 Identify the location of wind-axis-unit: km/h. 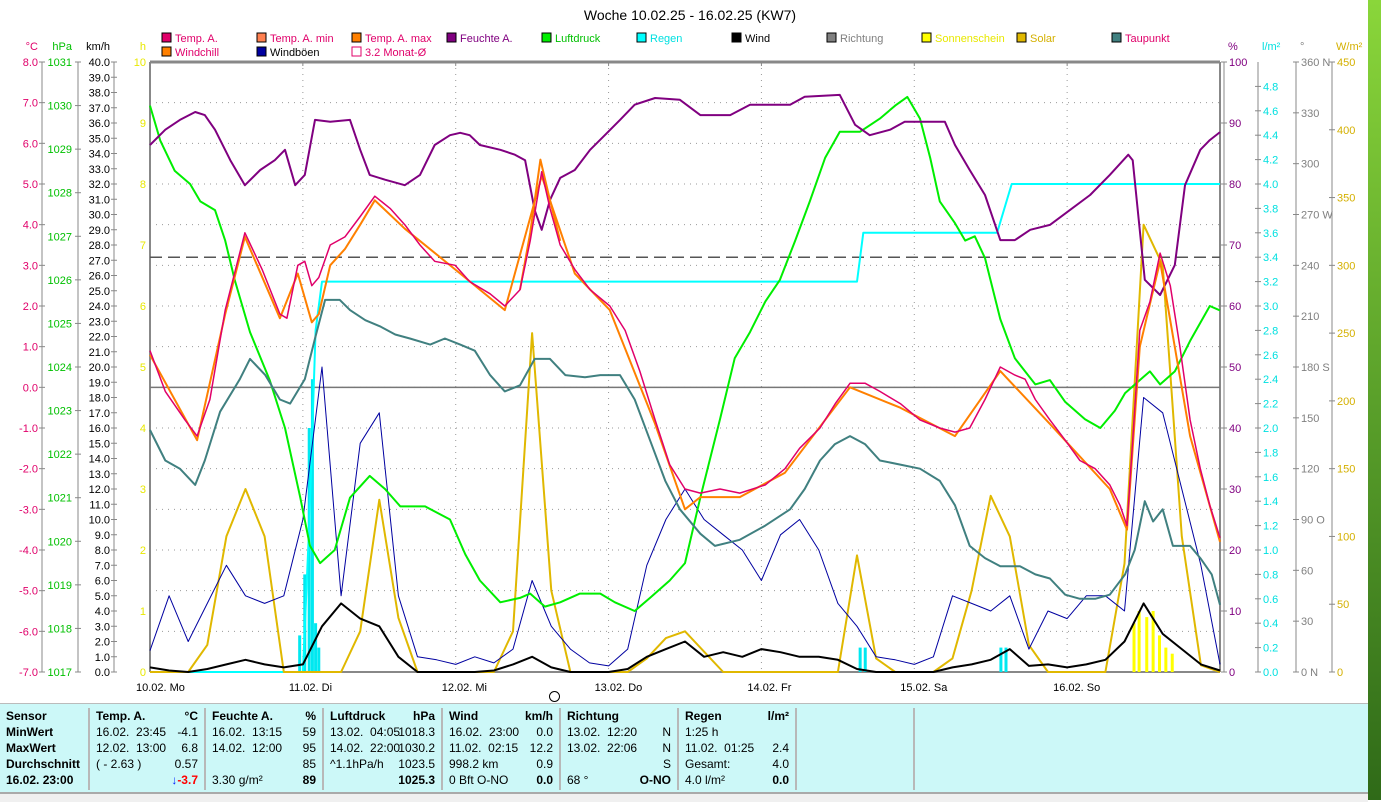
(98, 47).